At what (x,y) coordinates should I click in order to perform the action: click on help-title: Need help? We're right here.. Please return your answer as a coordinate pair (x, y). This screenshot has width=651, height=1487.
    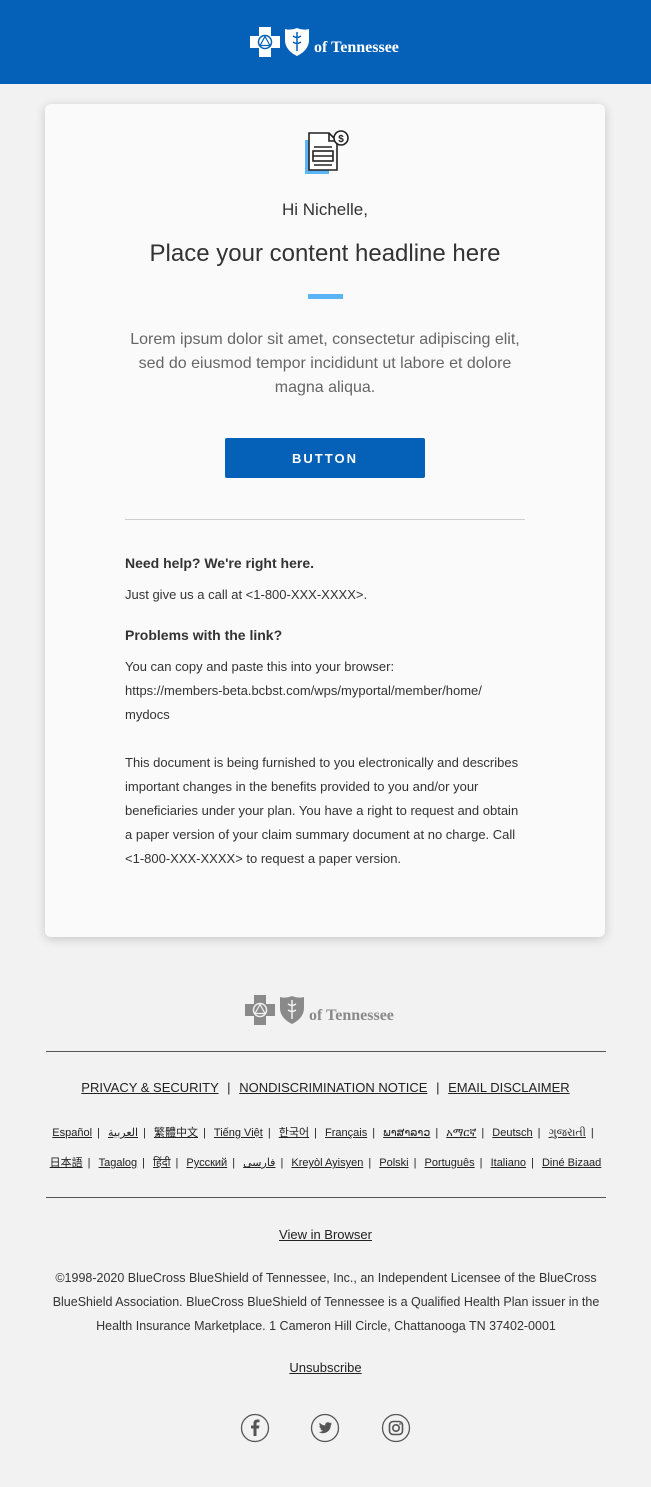
    Looking at the image, I should click on (219, 563).